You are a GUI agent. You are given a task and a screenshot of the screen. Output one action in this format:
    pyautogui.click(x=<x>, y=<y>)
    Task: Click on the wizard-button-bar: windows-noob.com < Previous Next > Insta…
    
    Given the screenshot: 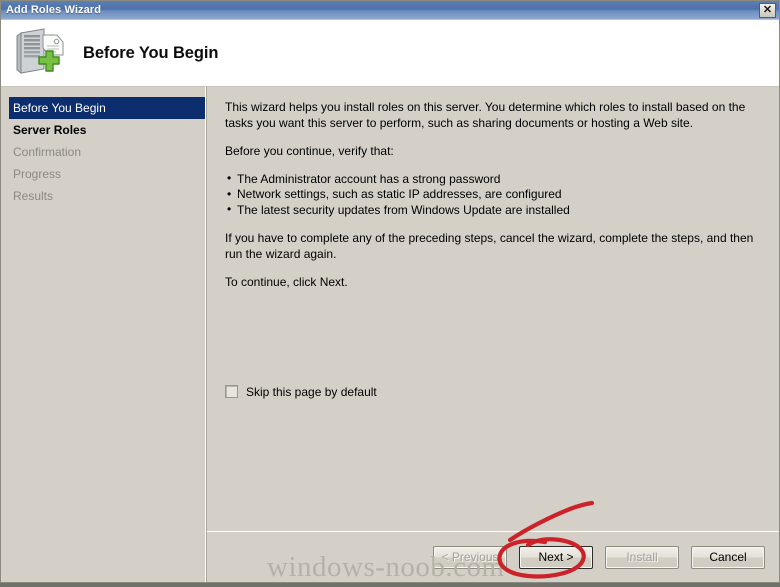 What is the action you would take?
    pyautogui.click(x=493, y=557)
    